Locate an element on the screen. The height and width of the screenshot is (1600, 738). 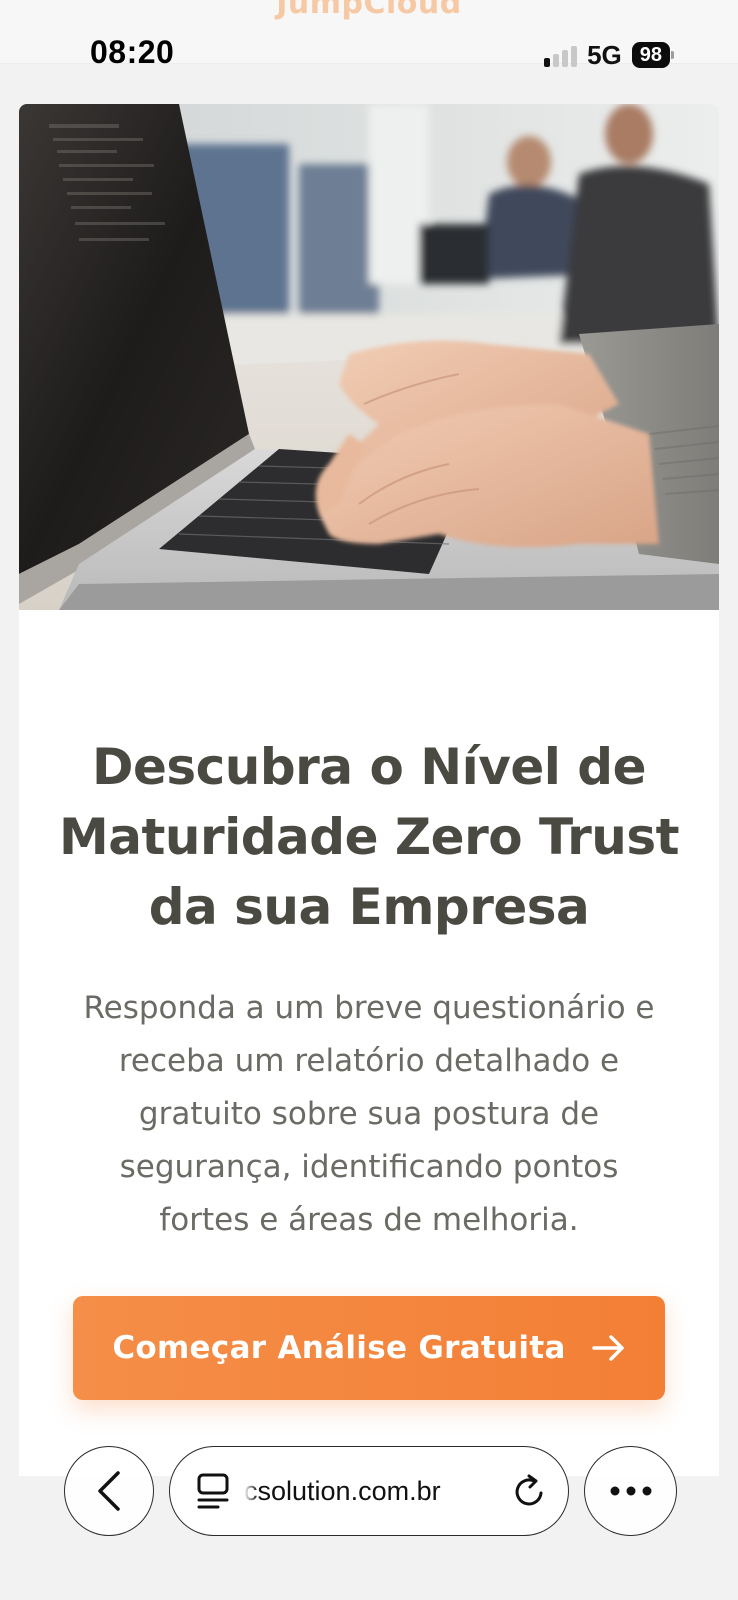
address-bar: csolution.com.br is located at coordinates (369, 1491).